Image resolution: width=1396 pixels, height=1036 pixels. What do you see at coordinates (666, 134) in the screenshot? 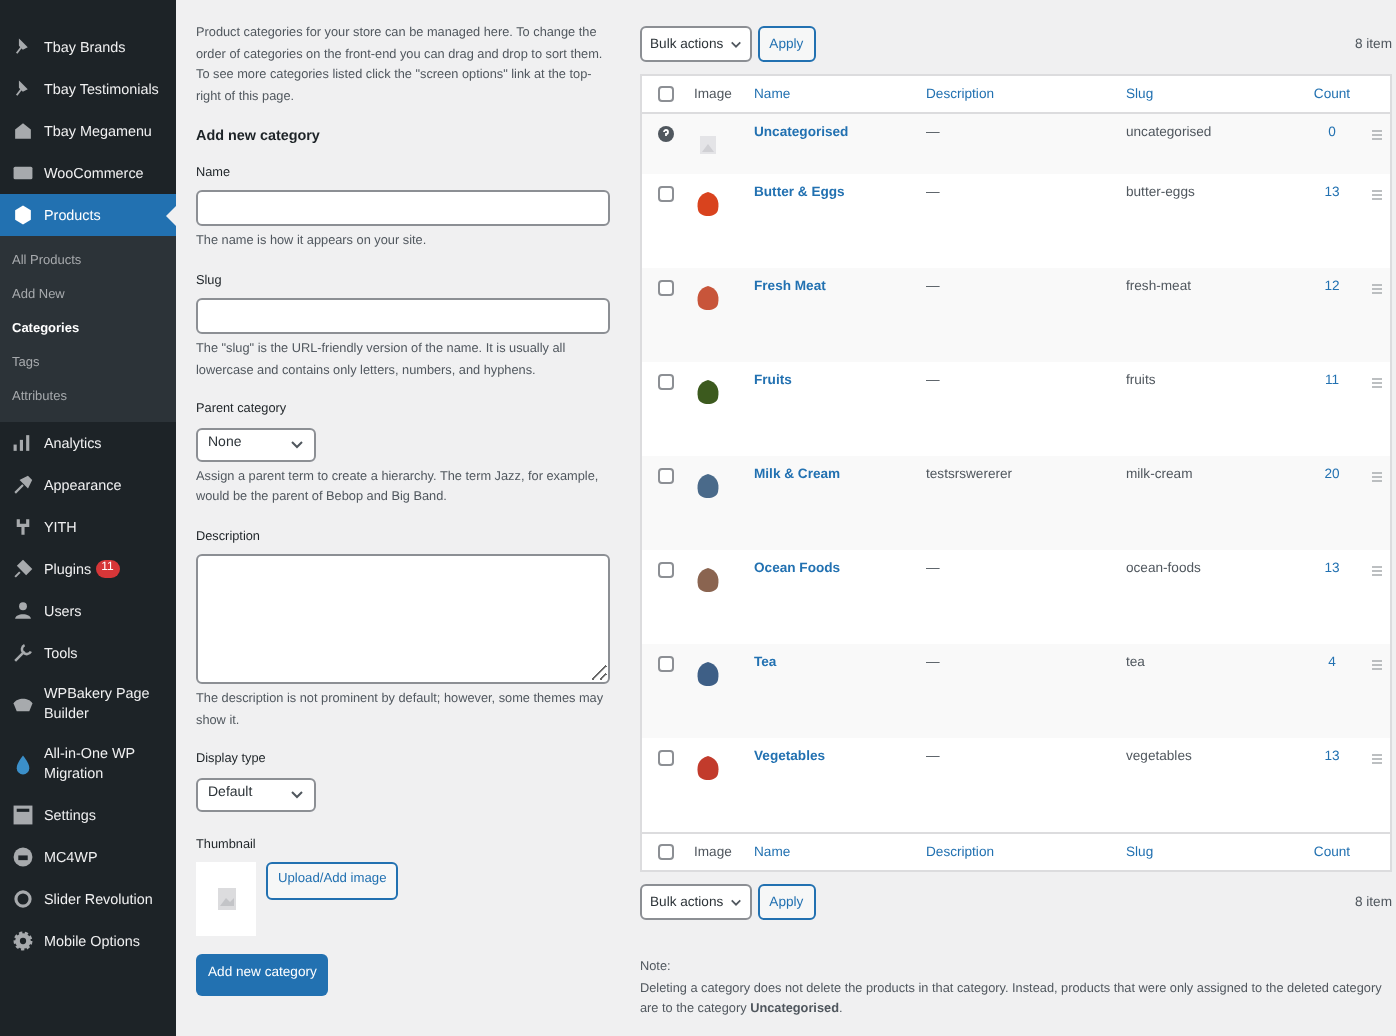
I see `help-icon` at bounding box center [666, 134].